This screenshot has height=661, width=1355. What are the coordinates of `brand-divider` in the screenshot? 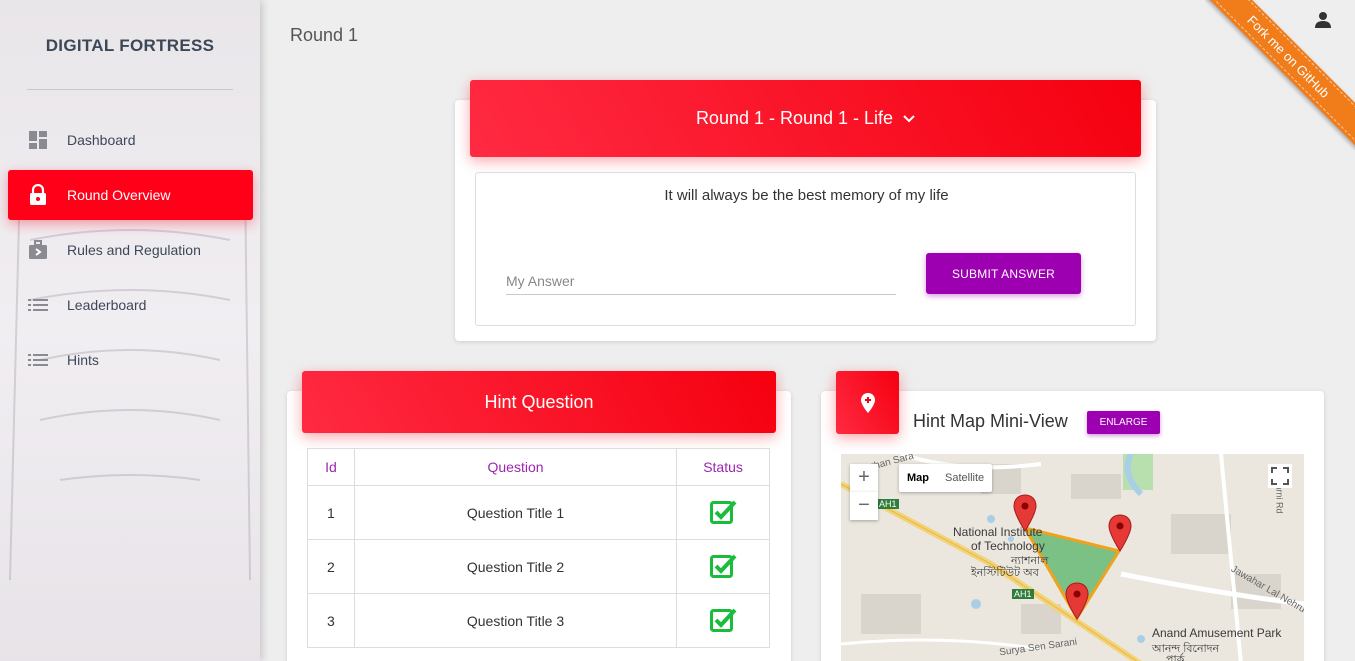 It's located at (130, 89).